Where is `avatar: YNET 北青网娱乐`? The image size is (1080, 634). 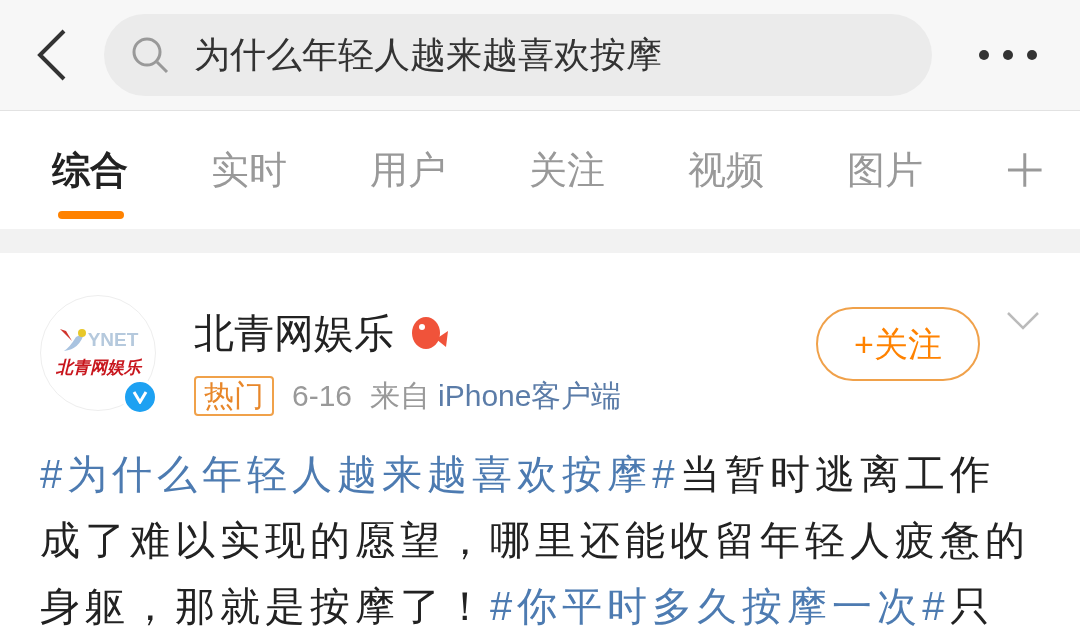
avatar: YNET 北青网娱乐 is located at coordinates (98, 353).